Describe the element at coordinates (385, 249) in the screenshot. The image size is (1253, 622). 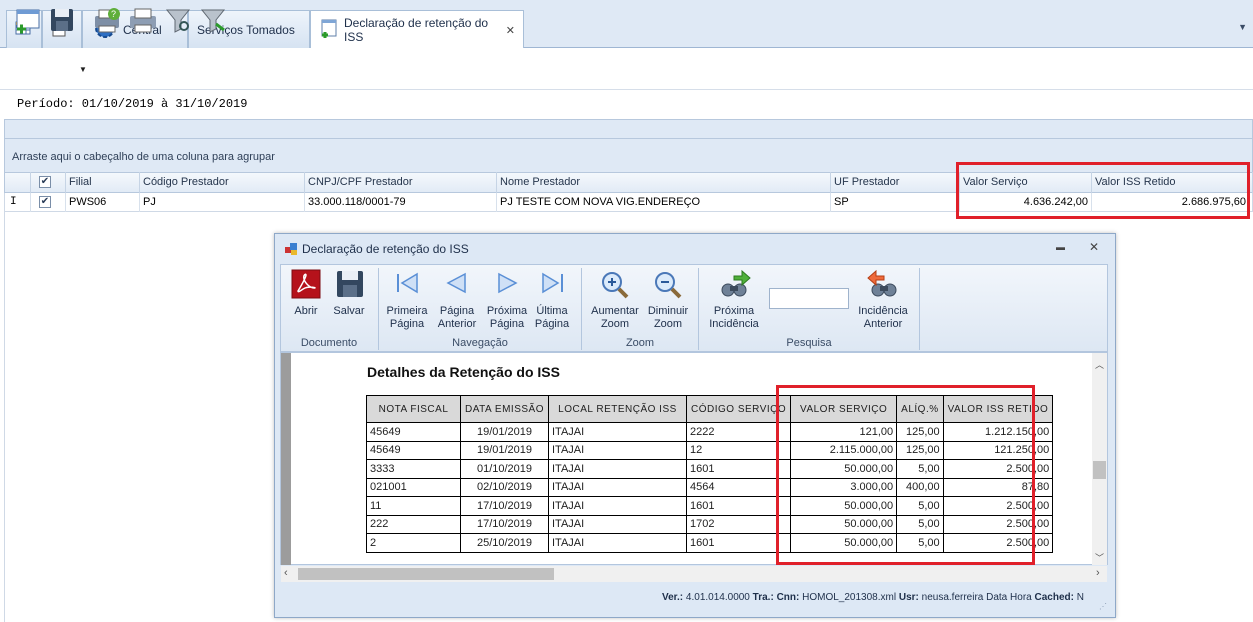
I see `dialog-title: Declaração de retenção do ISS` at that location.